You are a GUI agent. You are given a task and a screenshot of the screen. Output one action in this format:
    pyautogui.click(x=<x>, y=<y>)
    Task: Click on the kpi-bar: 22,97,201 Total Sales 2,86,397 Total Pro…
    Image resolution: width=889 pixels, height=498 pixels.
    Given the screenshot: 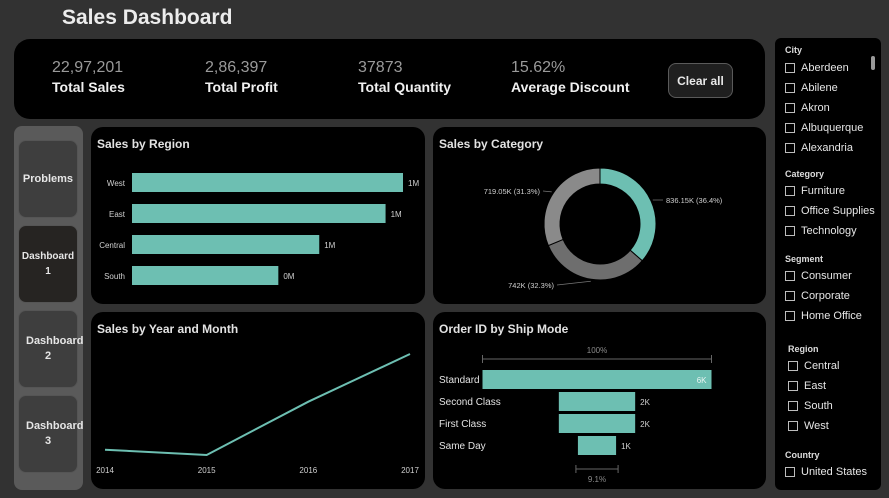 What is the action you would take?
    pyautogui.click(x=389, y=79)
    